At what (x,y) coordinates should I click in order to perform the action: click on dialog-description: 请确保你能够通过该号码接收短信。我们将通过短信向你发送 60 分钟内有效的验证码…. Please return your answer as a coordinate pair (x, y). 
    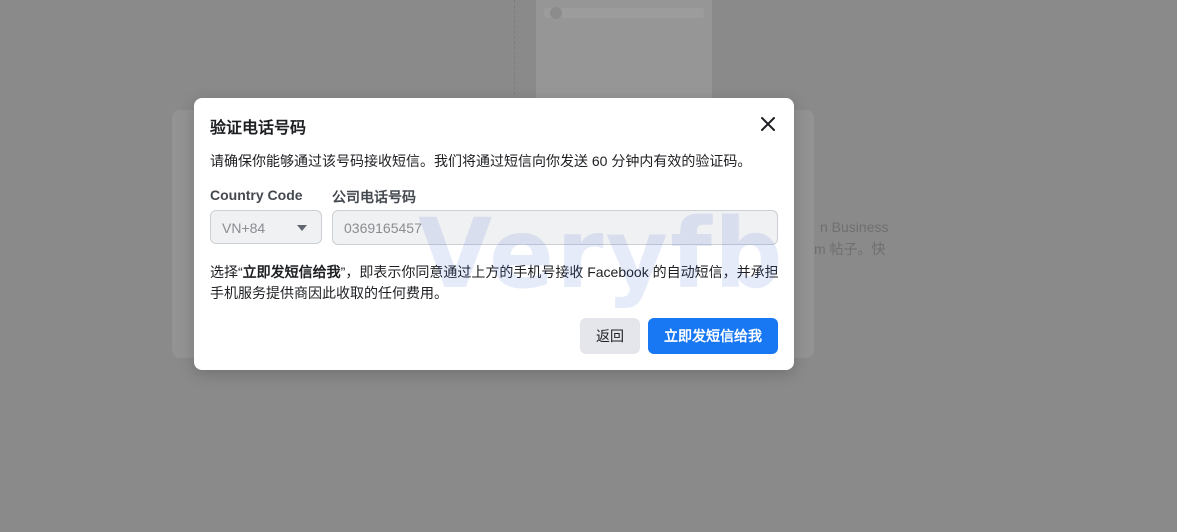
    Looking at the image, I should click on (481, 161).